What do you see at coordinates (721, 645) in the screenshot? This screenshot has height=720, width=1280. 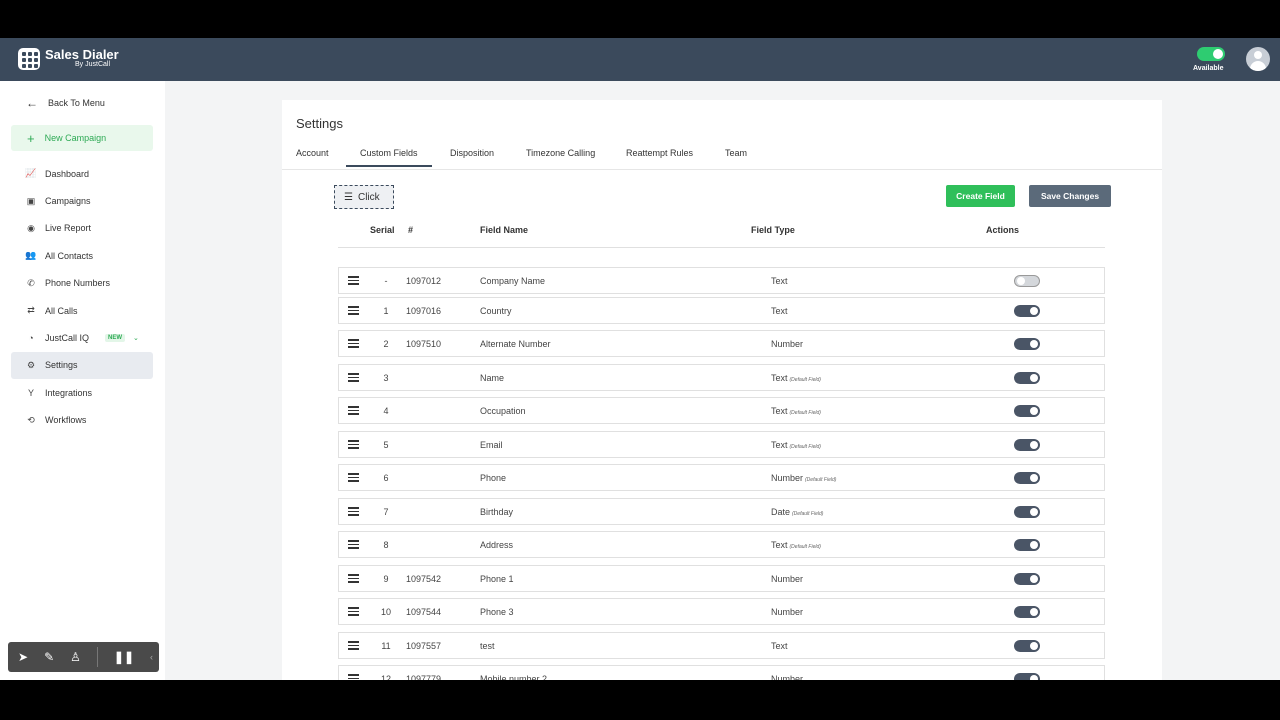 I see `table-row: 11 1097557 test Text` at bounding box center [721, 645].